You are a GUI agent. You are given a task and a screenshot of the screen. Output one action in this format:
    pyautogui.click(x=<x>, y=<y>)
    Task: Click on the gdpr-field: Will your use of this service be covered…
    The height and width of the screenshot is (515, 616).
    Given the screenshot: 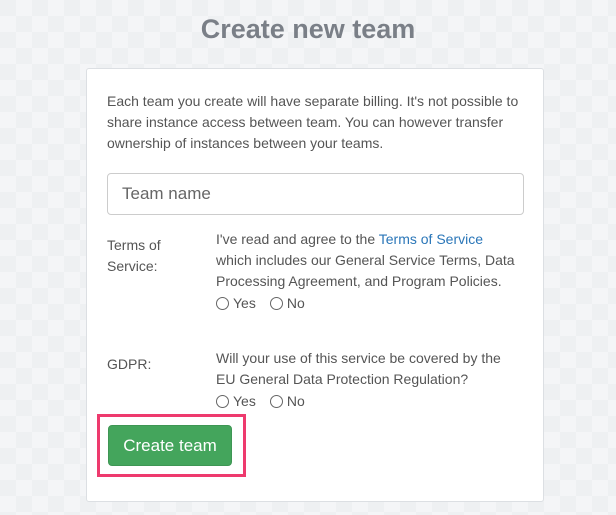 What is the action you would take?
    pyautogui.click(x=366, y=380)
    